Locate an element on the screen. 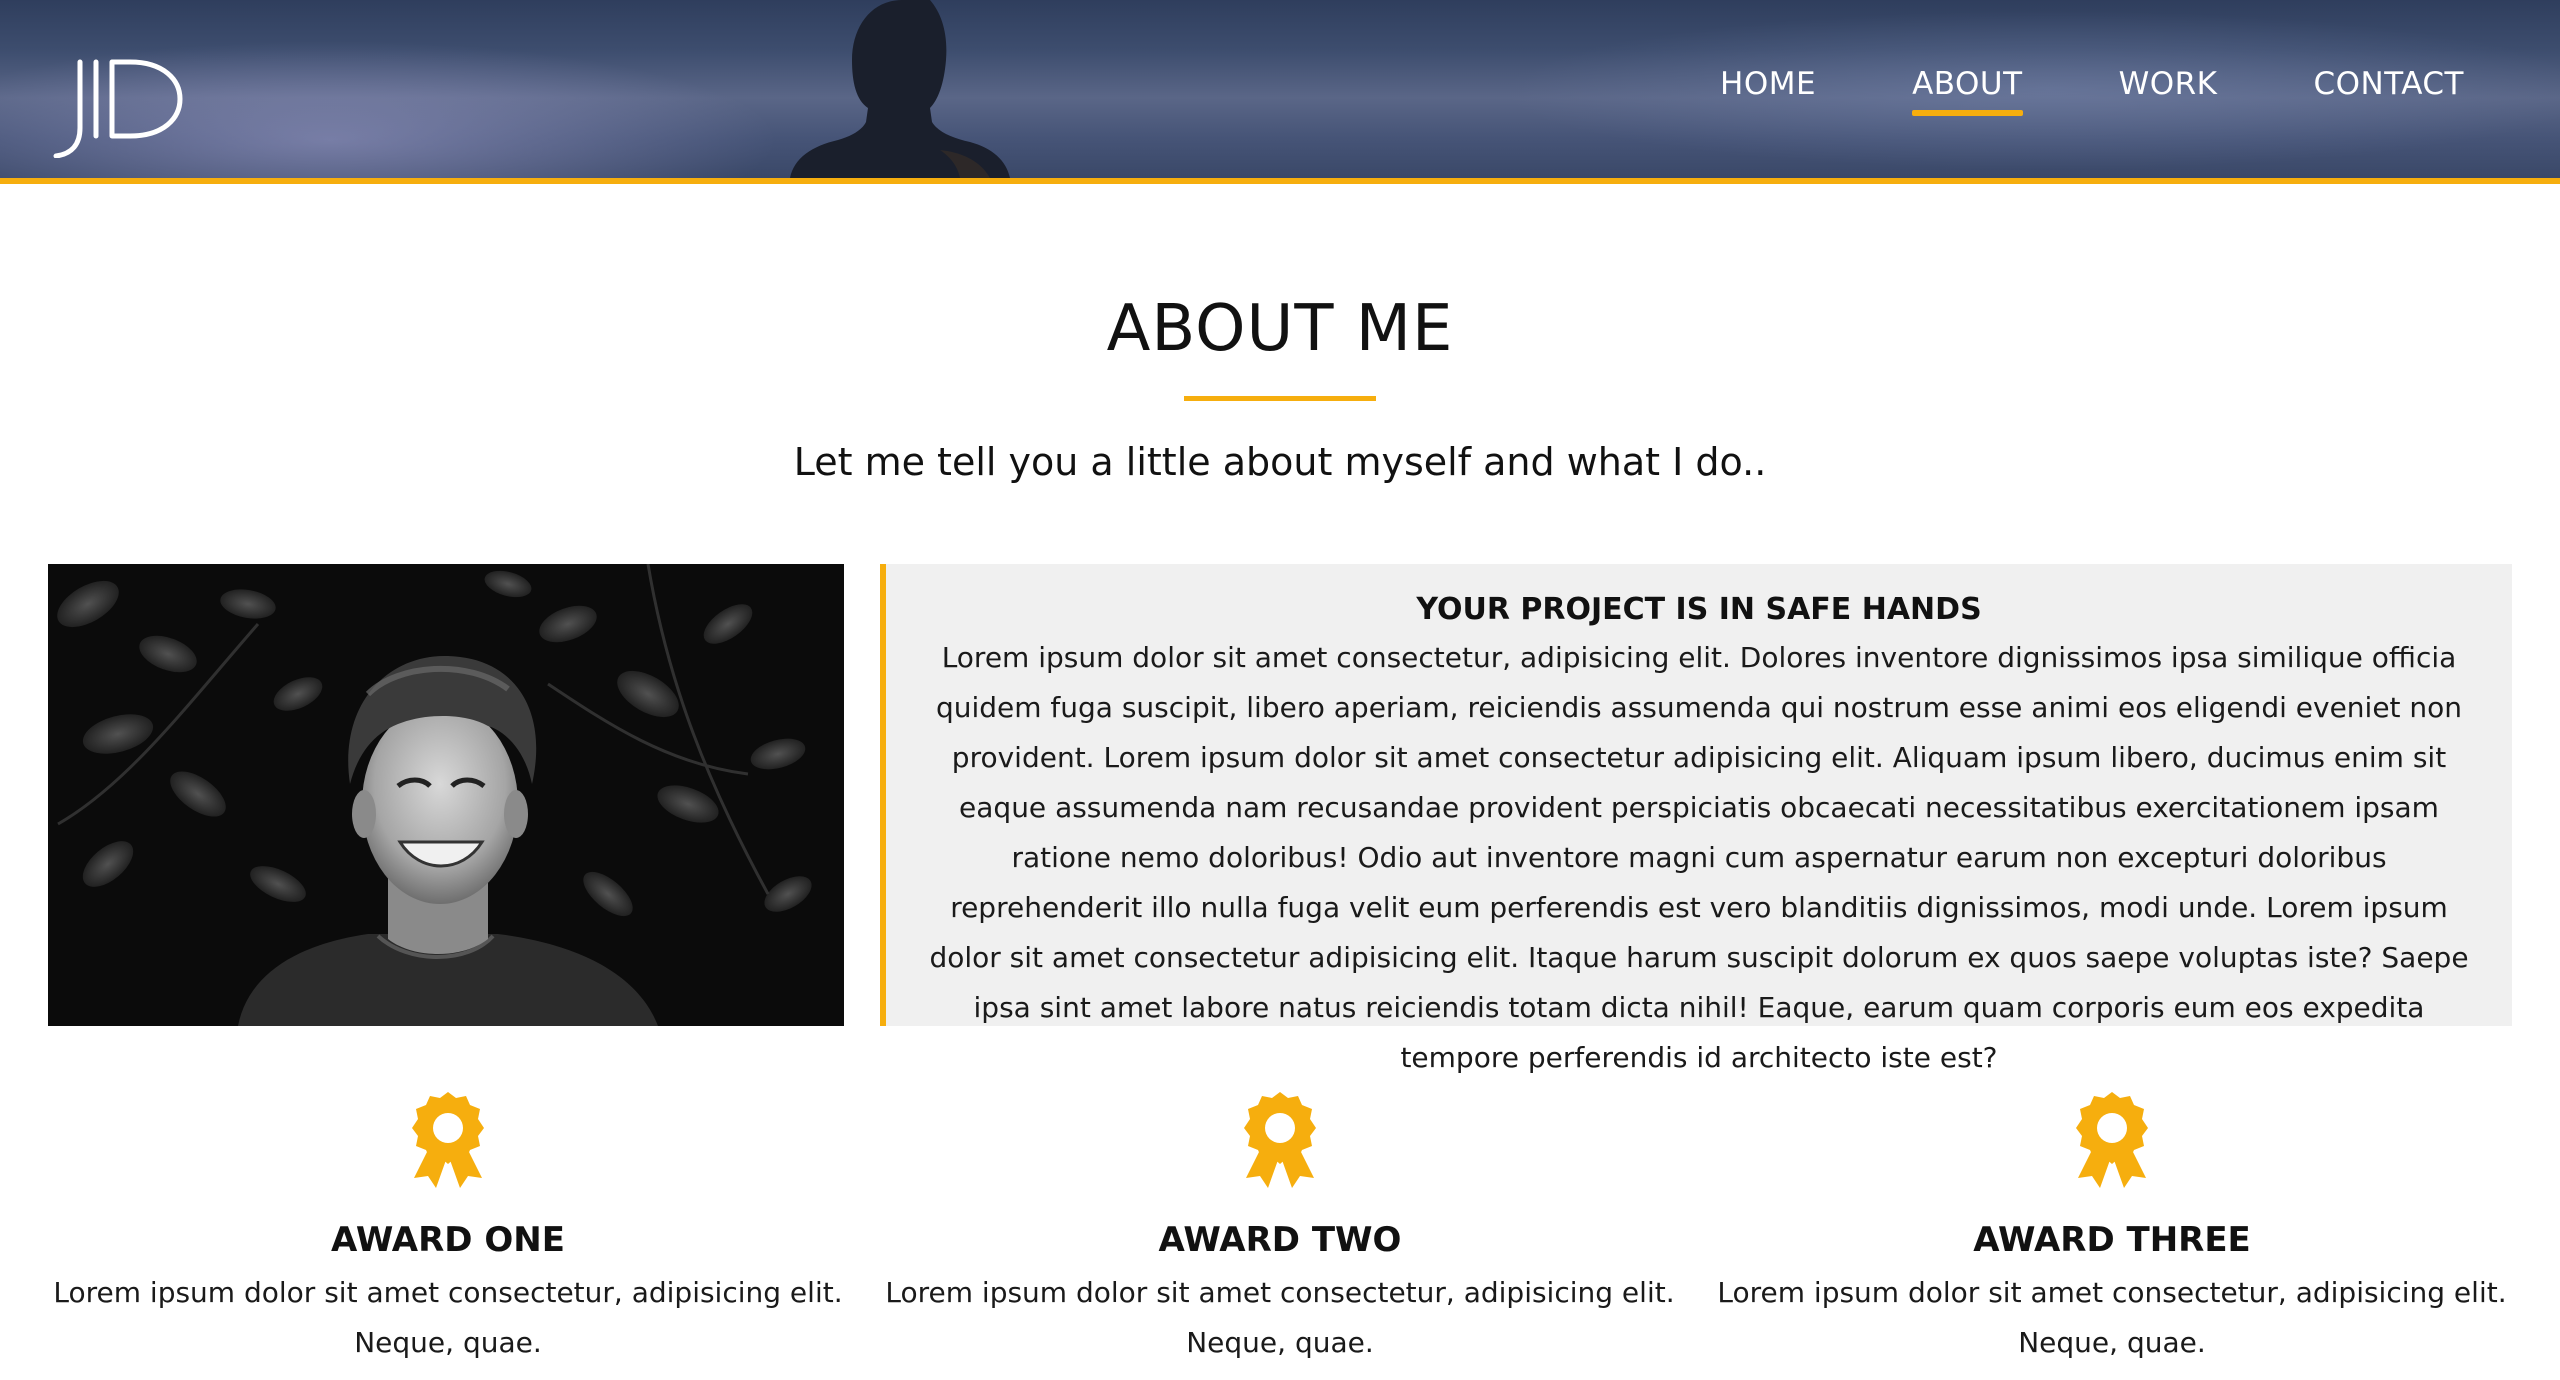  award-title: AWARD THREE is located at coordinates (2112, 1240).